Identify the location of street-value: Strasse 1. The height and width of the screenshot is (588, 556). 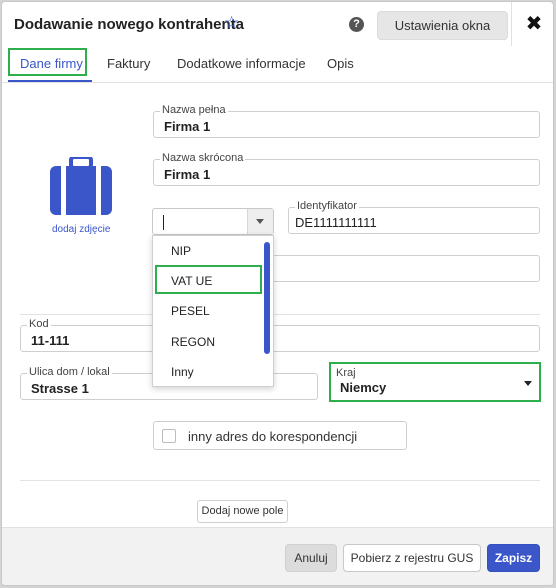
(60, 388).